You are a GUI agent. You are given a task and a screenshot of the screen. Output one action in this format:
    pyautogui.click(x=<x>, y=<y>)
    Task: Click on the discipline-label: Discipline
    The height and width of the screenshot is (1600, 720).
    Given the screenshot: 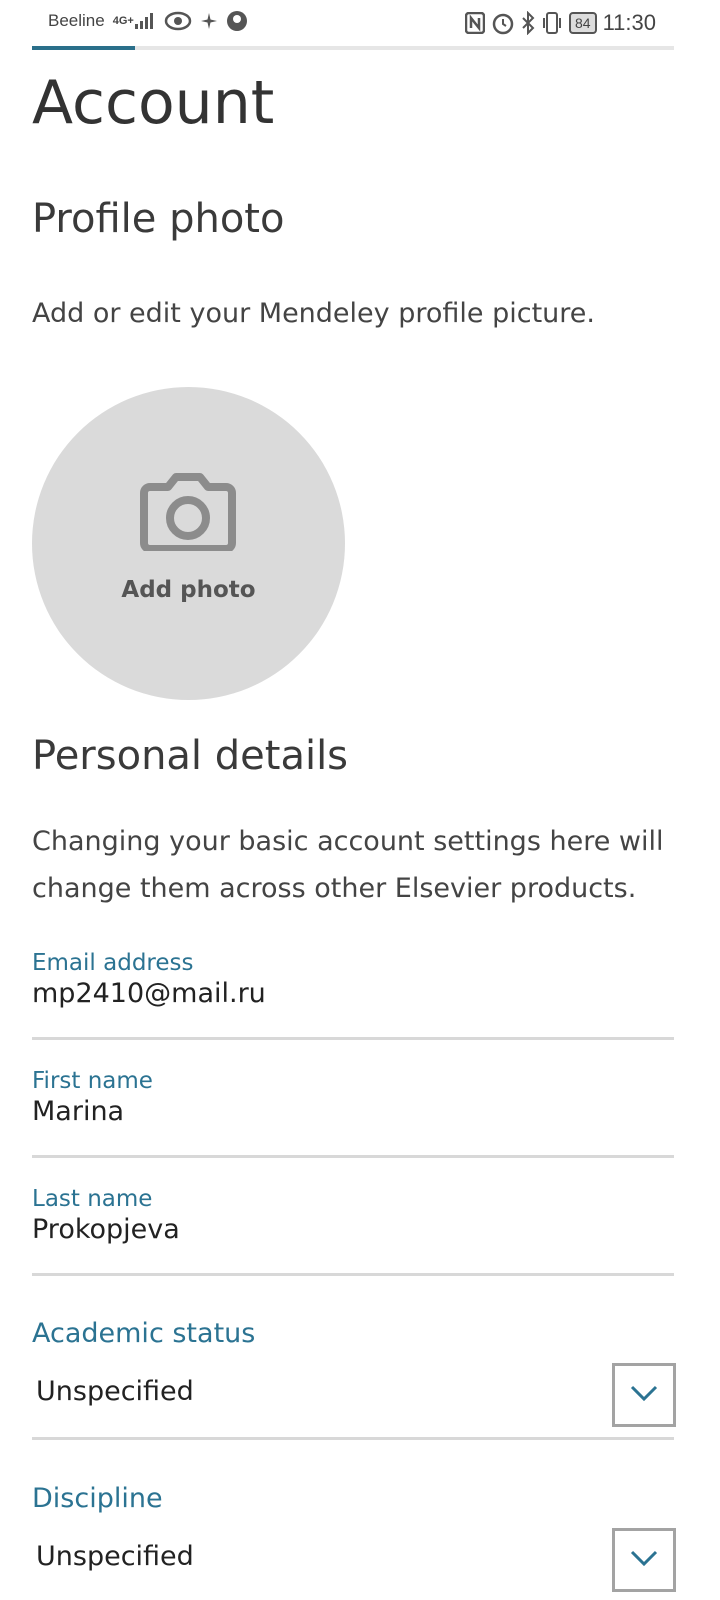 What is the action you would take?
    pyautogui.click(x=97, y=1498)
    